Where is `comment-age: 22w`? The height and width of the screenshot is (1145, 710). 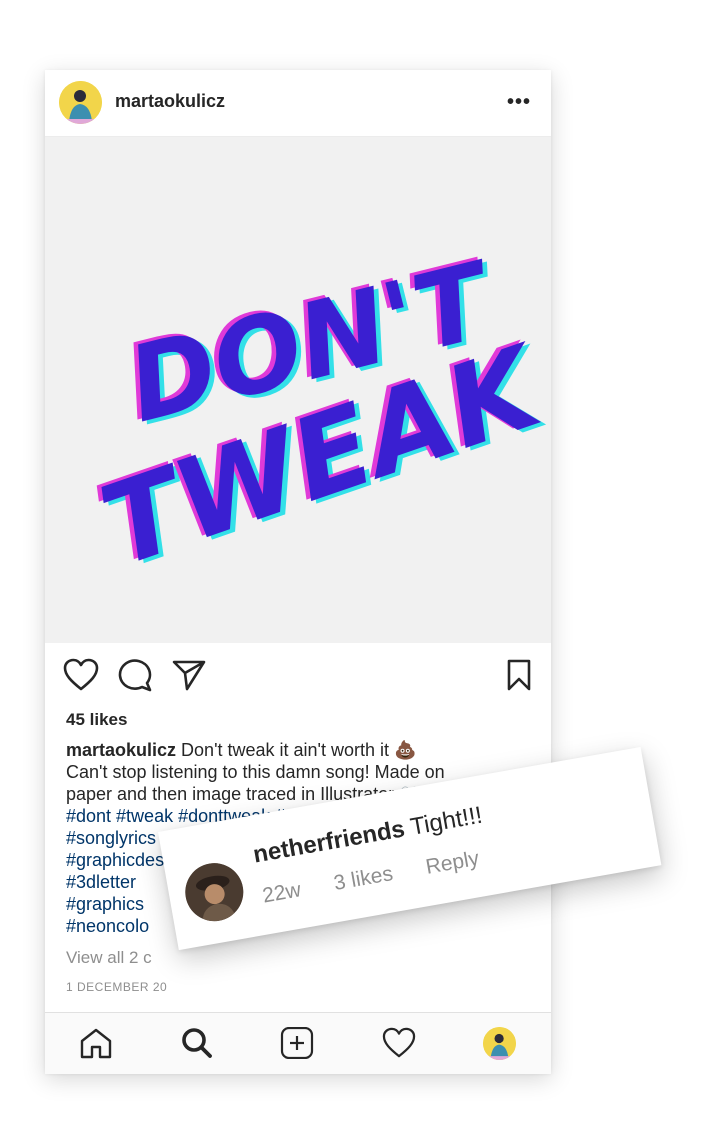
comment-age: 22w is located at coordinates (281, 893).